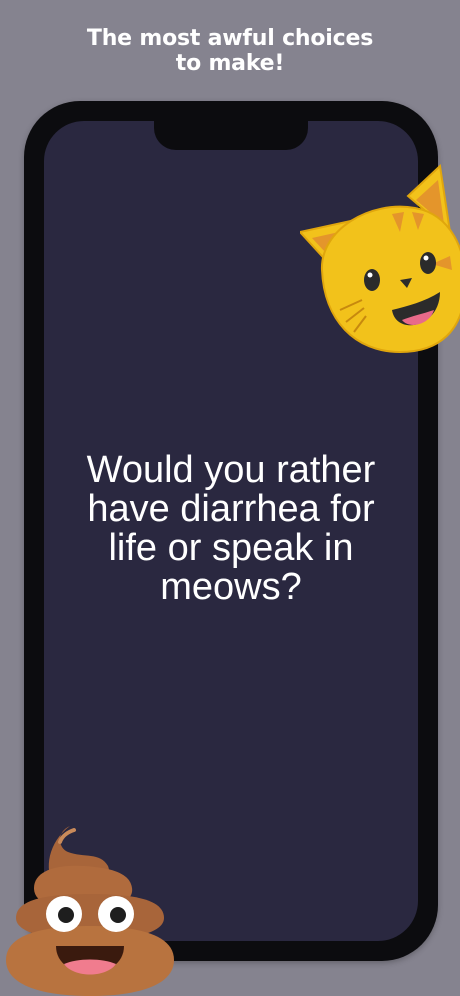 The height and width of the screenshot is (996, 460). I want to click on page-headline: The most awful choices to make!, so click(230, 51).